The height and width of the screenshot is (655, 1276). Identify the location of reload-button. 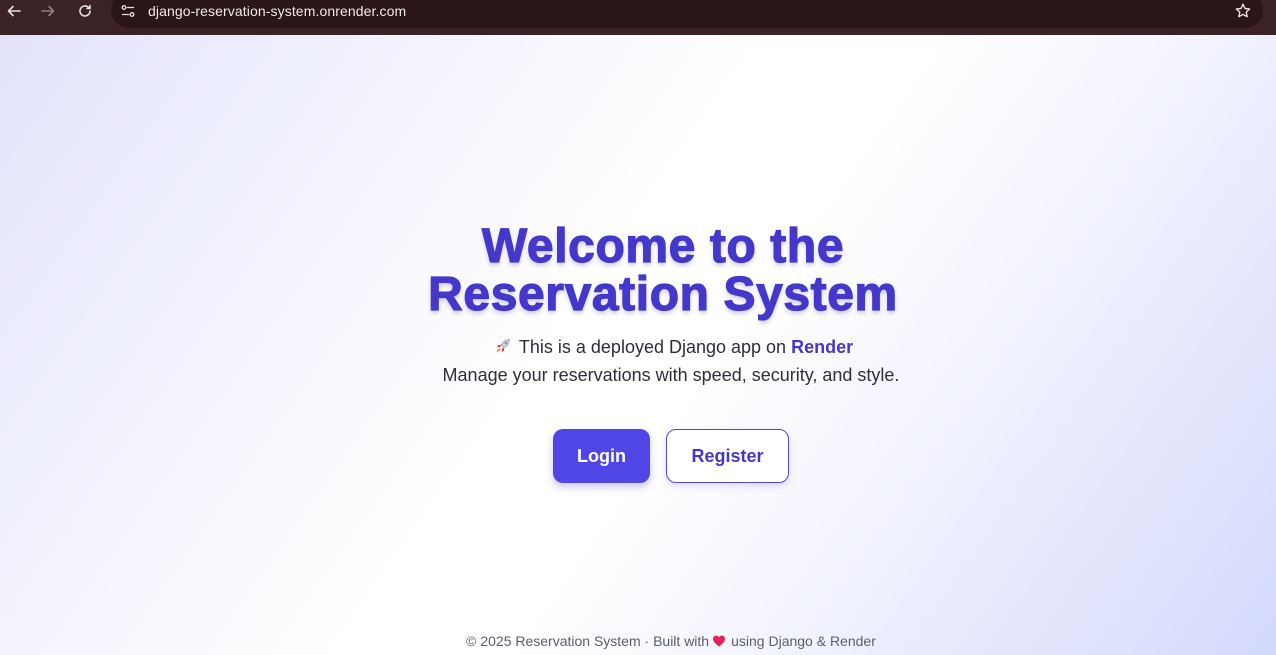
(85, 11).